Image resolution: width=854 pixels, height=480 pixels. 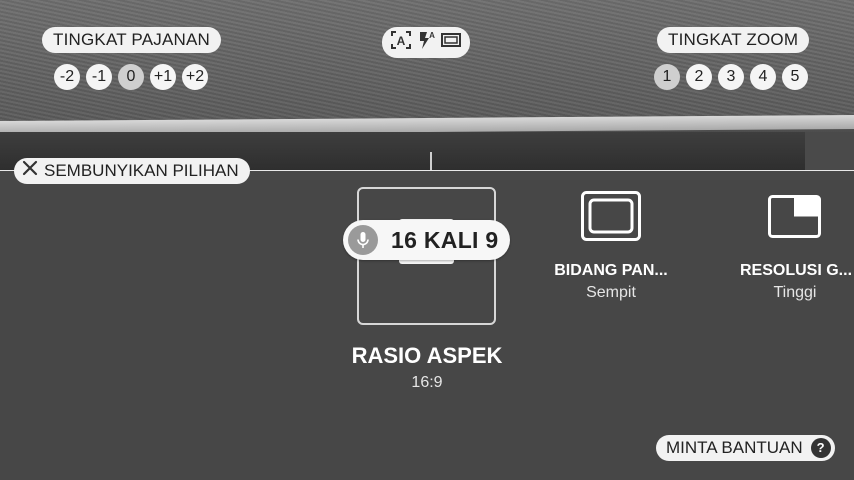 What do you see at coordinates (427, 382) in the screenshot?
I see `aspect-ratio-value: 16:9` at bounding box center [427, 382].